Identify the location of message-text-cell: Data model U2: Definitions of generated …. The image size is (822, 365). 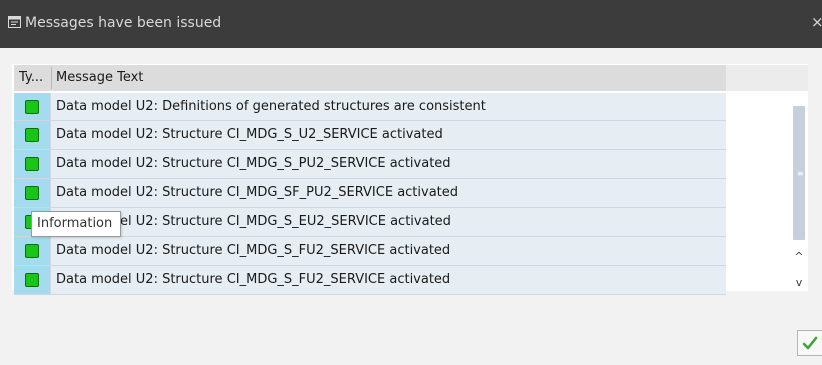
(388, 106).